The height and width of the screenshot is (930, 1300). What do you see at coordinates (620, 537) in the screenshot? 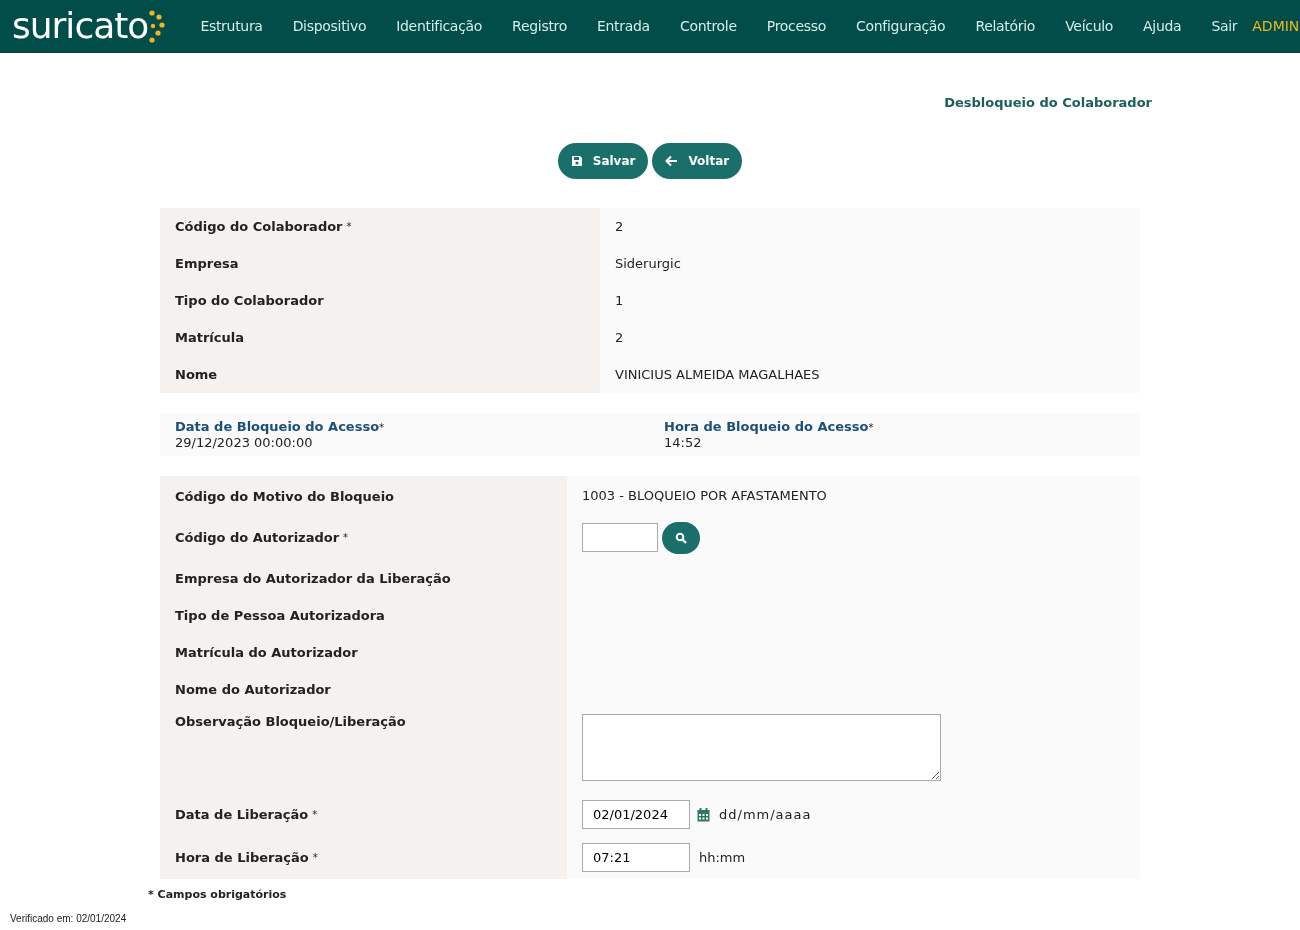
I see `authorizer-code-field` at bounding box center [620, 537].